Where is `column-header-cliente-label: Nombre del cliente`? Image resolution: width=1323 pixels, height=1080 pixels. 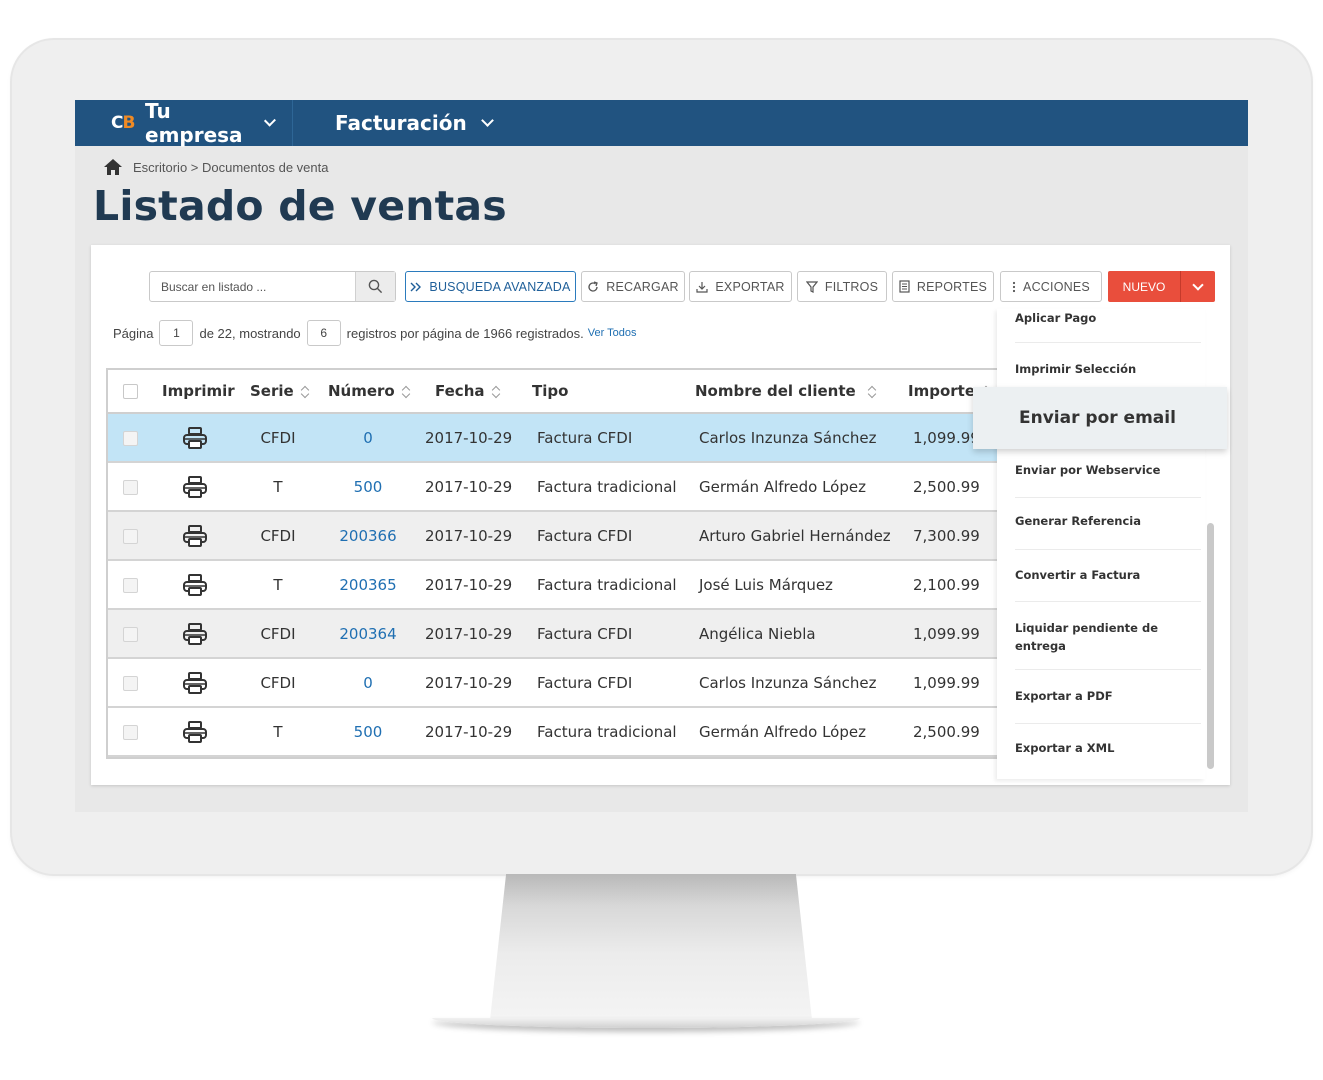
column-header-cliente-label: Nombre del cliente is located at coordinates (775, 391).